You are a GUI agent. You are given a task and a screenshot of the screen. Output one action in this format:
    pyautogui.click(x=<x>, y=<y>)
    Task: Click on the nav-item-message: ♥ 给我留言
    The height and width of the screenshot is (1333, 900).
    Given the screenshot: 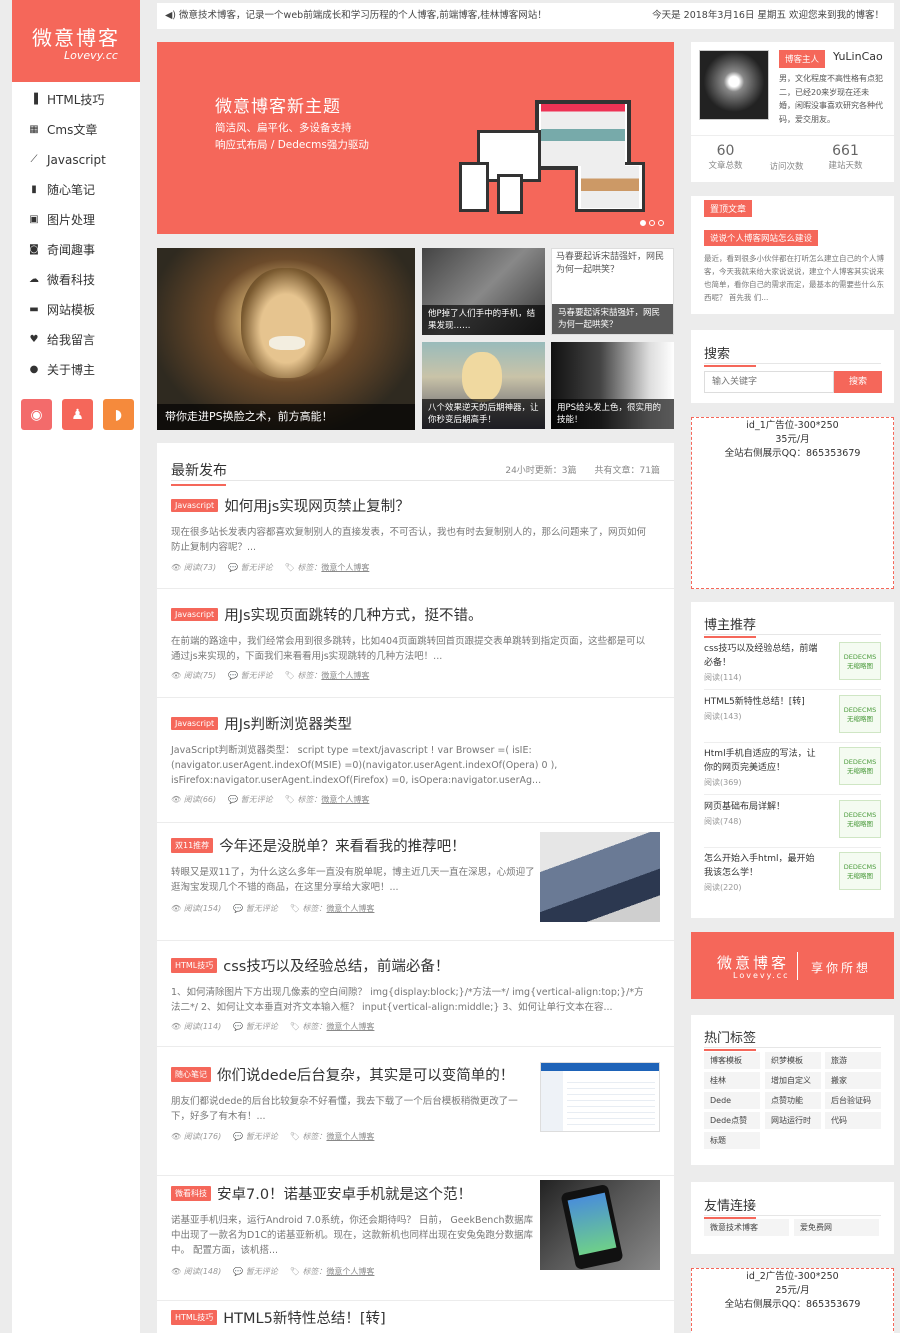 What is the action you would take?
    pyautogui.click(x=76, y=340)
    